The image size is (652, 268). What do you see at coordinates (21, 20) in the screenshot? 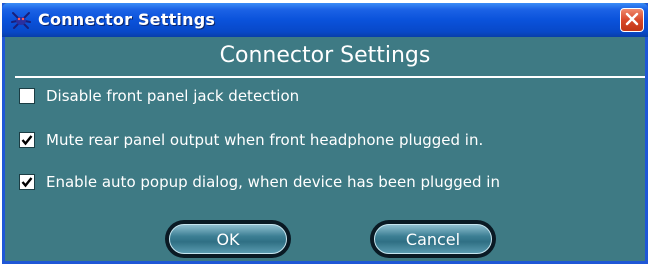
I see `realtek-crab-icon` at bounding box center [21, 20].